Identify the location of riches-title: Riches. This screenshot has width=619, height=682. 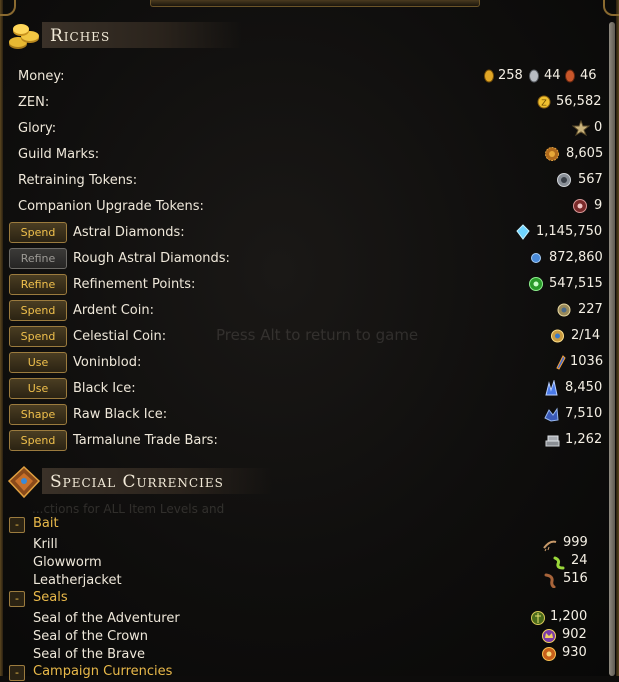
(80, 36).